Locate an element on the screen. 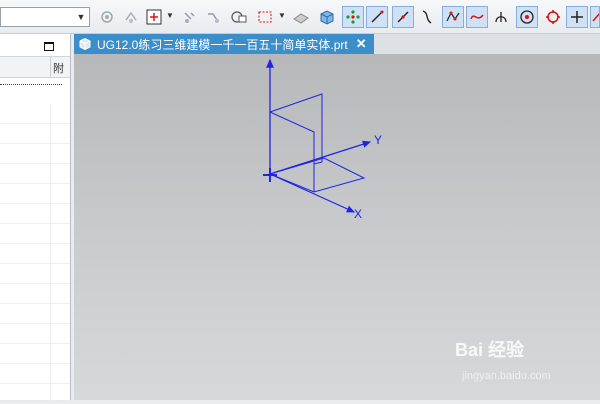  circle-center-icon is located at coordinates (527, 17).